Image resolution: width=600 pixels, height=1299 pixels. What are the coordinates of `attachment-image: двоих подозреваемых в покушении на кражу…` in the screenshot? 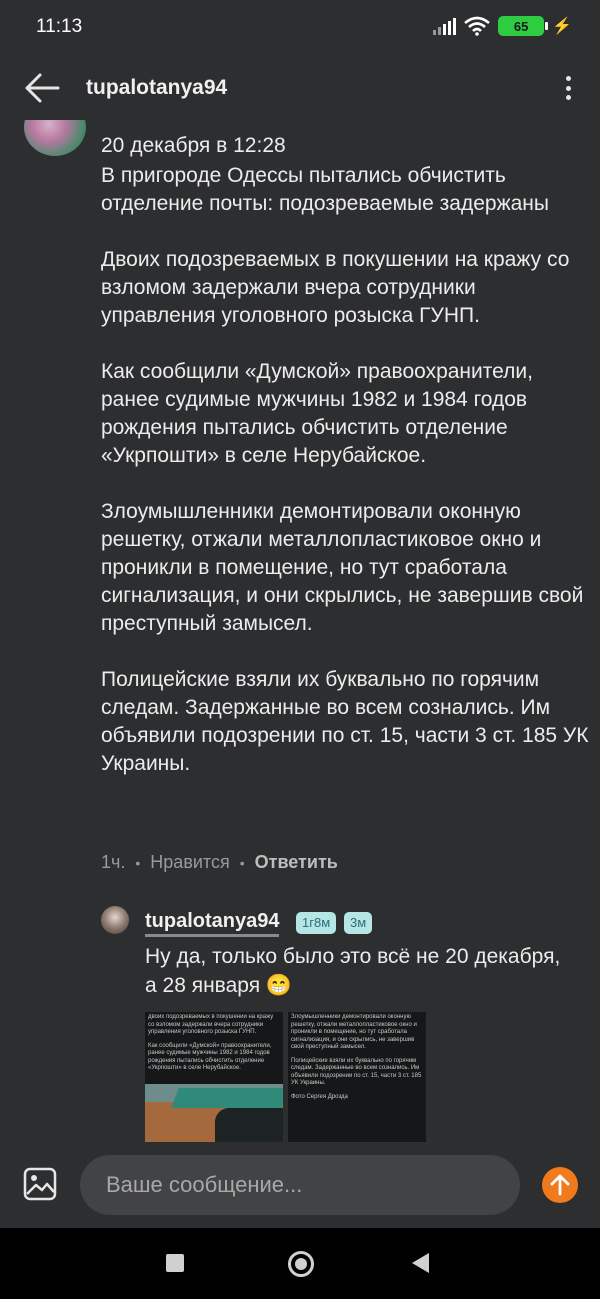 It's located at (214, 1077).